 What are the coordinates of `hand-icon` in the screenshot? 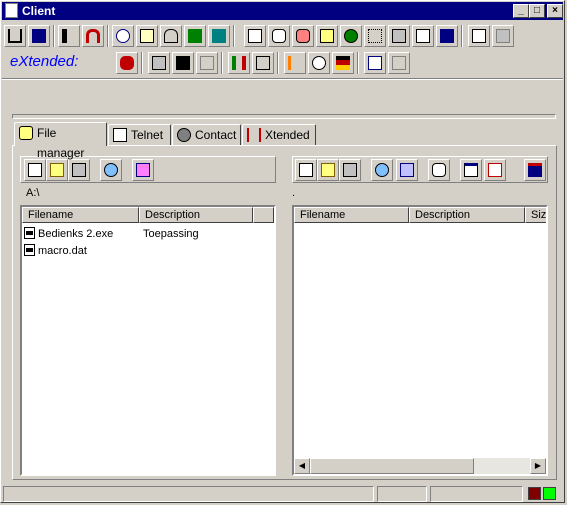 It's located at (279, 36).